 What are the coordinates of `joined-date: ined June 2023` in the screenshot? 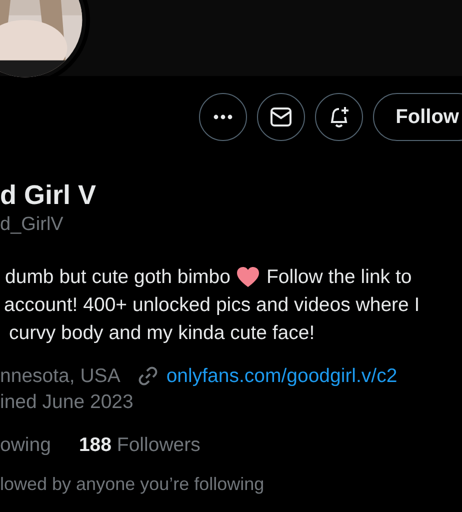 It's located at (67, 402).